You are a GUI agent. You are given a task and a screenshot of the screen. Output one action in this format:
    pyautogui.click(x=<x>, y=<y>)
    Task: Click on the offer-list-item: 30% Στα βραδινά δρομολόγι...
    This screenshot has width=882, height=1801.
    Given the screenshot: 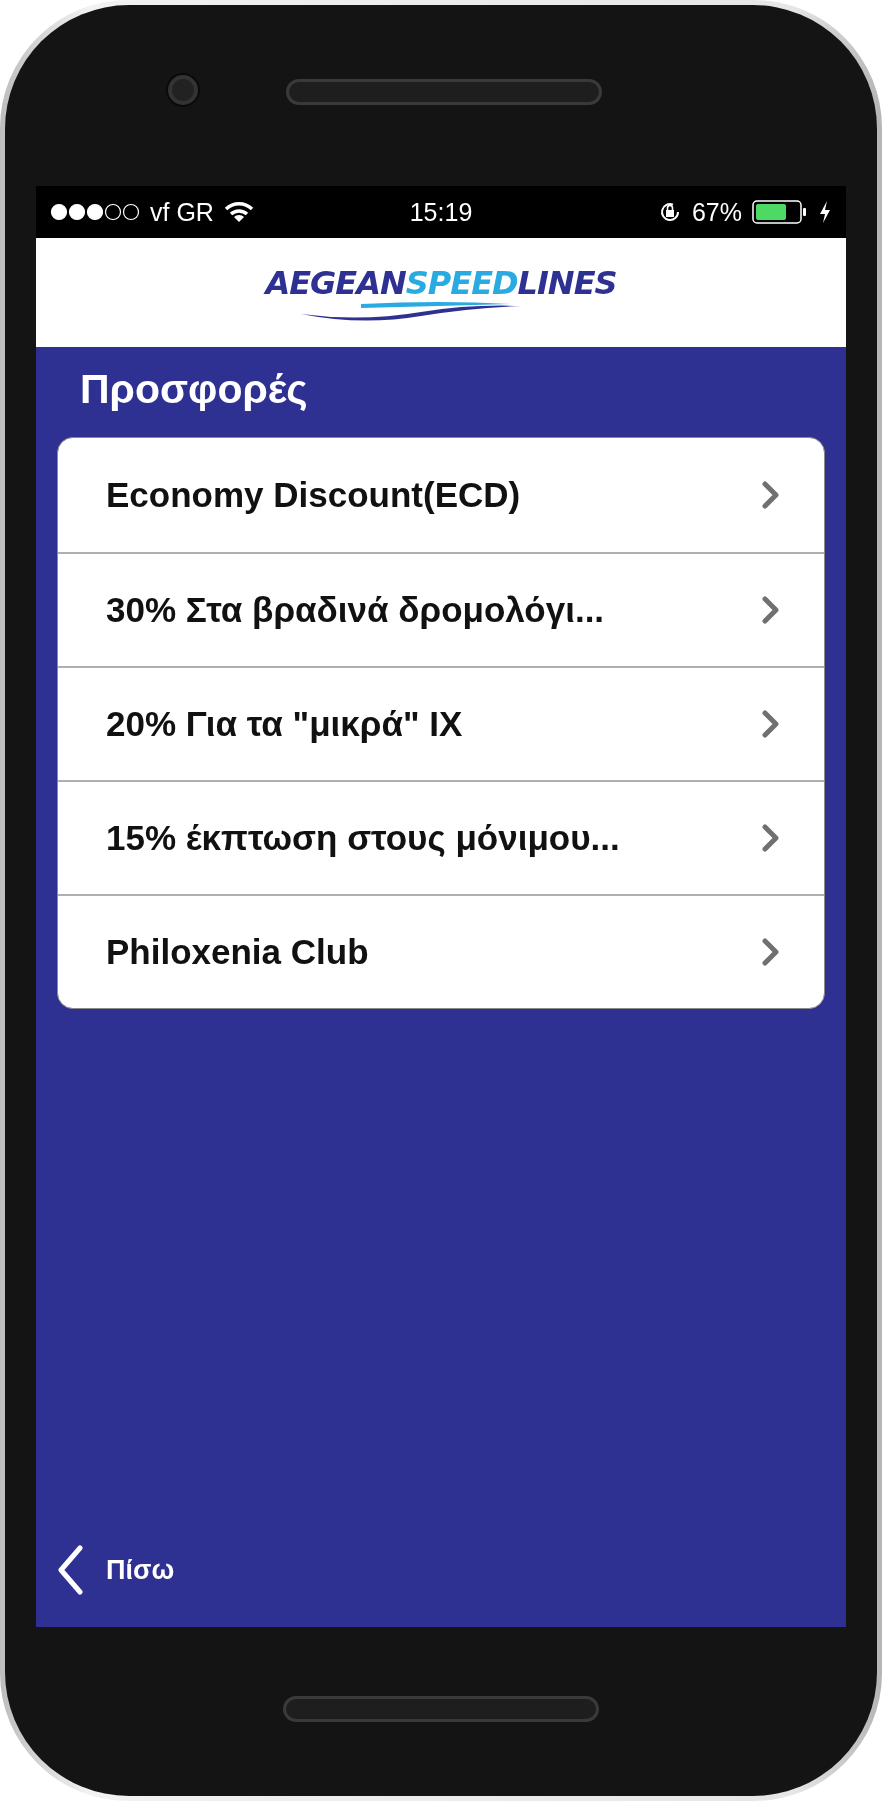 What is the action you would take?
    pyautogui.click(x=441, y=609)
    